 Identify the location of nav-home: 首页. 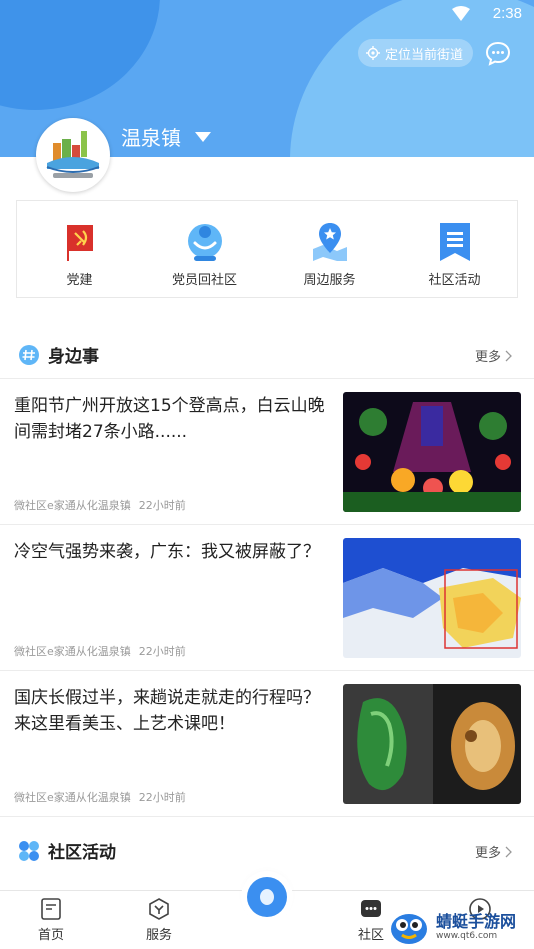
(51, 920).